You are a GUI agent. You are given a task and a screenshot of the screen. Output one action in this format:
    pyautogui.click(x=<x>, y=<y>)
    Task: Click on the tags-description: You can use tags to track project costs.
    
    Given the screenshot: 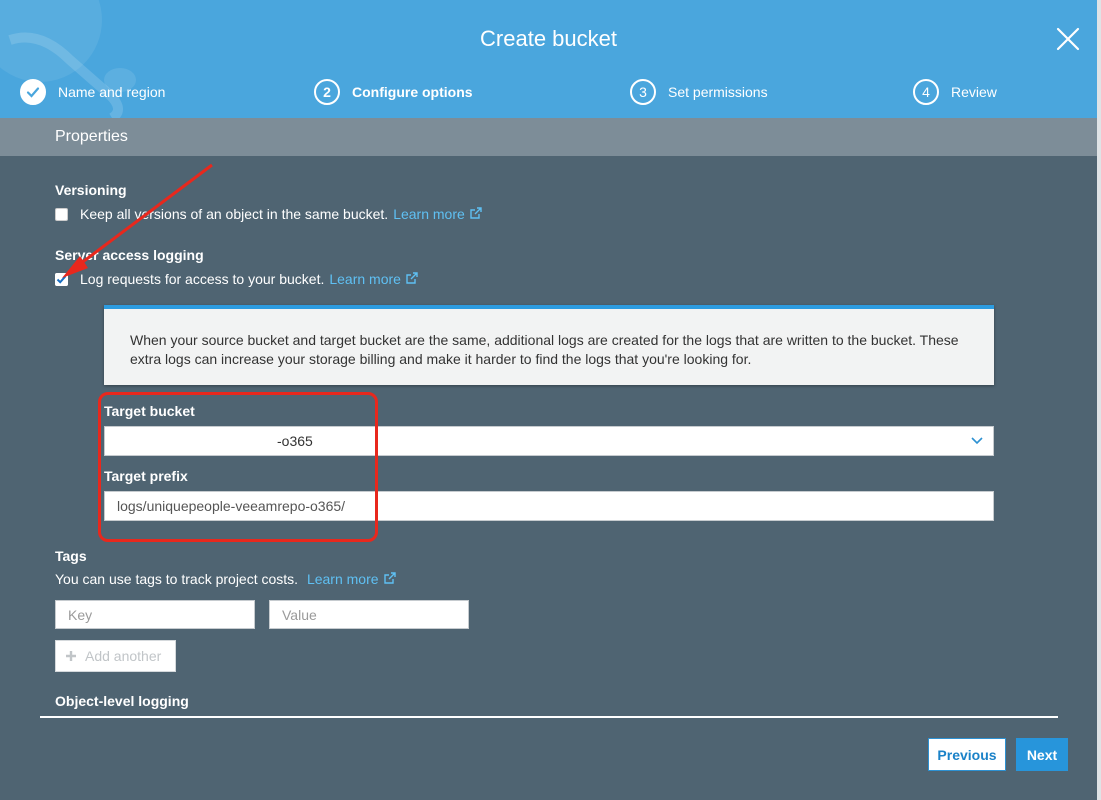 What is the action you would take?
    pyautogui.click(x=177, y=579)
    